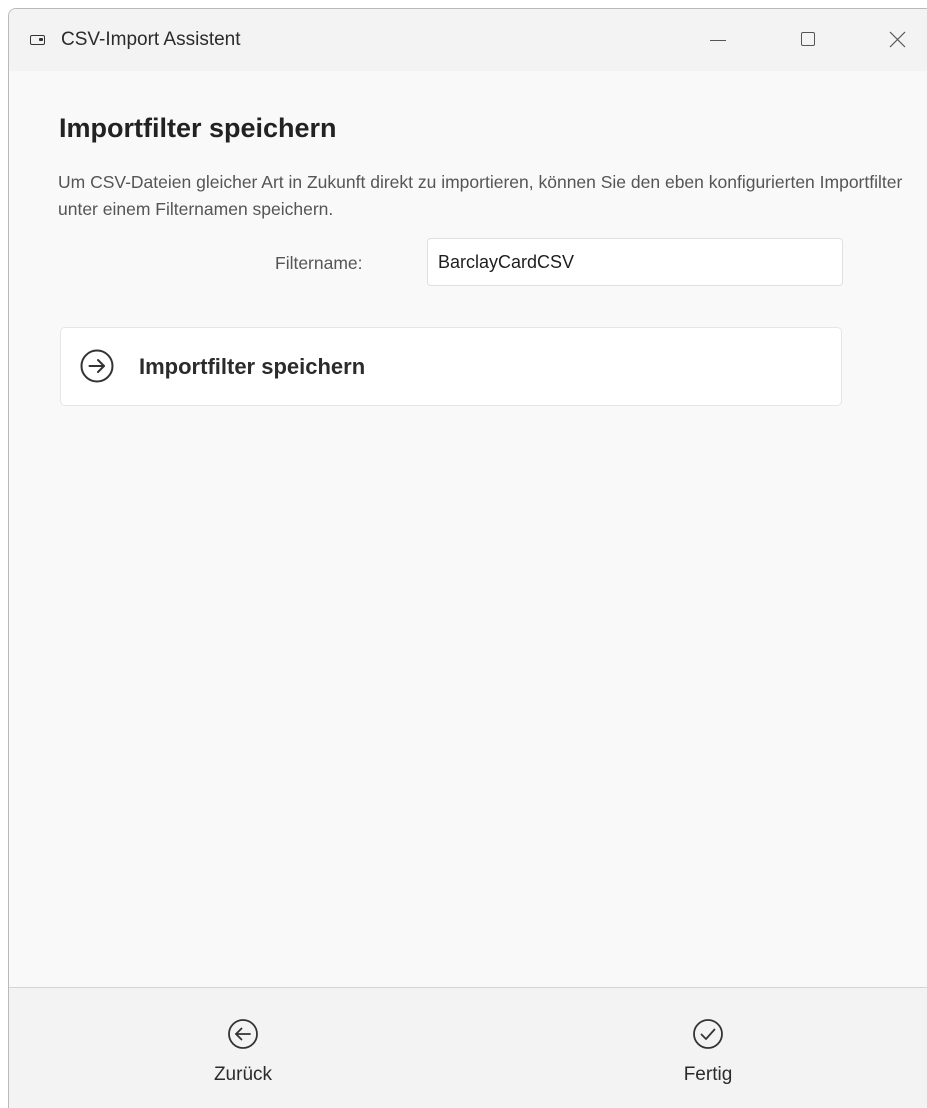  I want to click on close-button, so click(897, 40).